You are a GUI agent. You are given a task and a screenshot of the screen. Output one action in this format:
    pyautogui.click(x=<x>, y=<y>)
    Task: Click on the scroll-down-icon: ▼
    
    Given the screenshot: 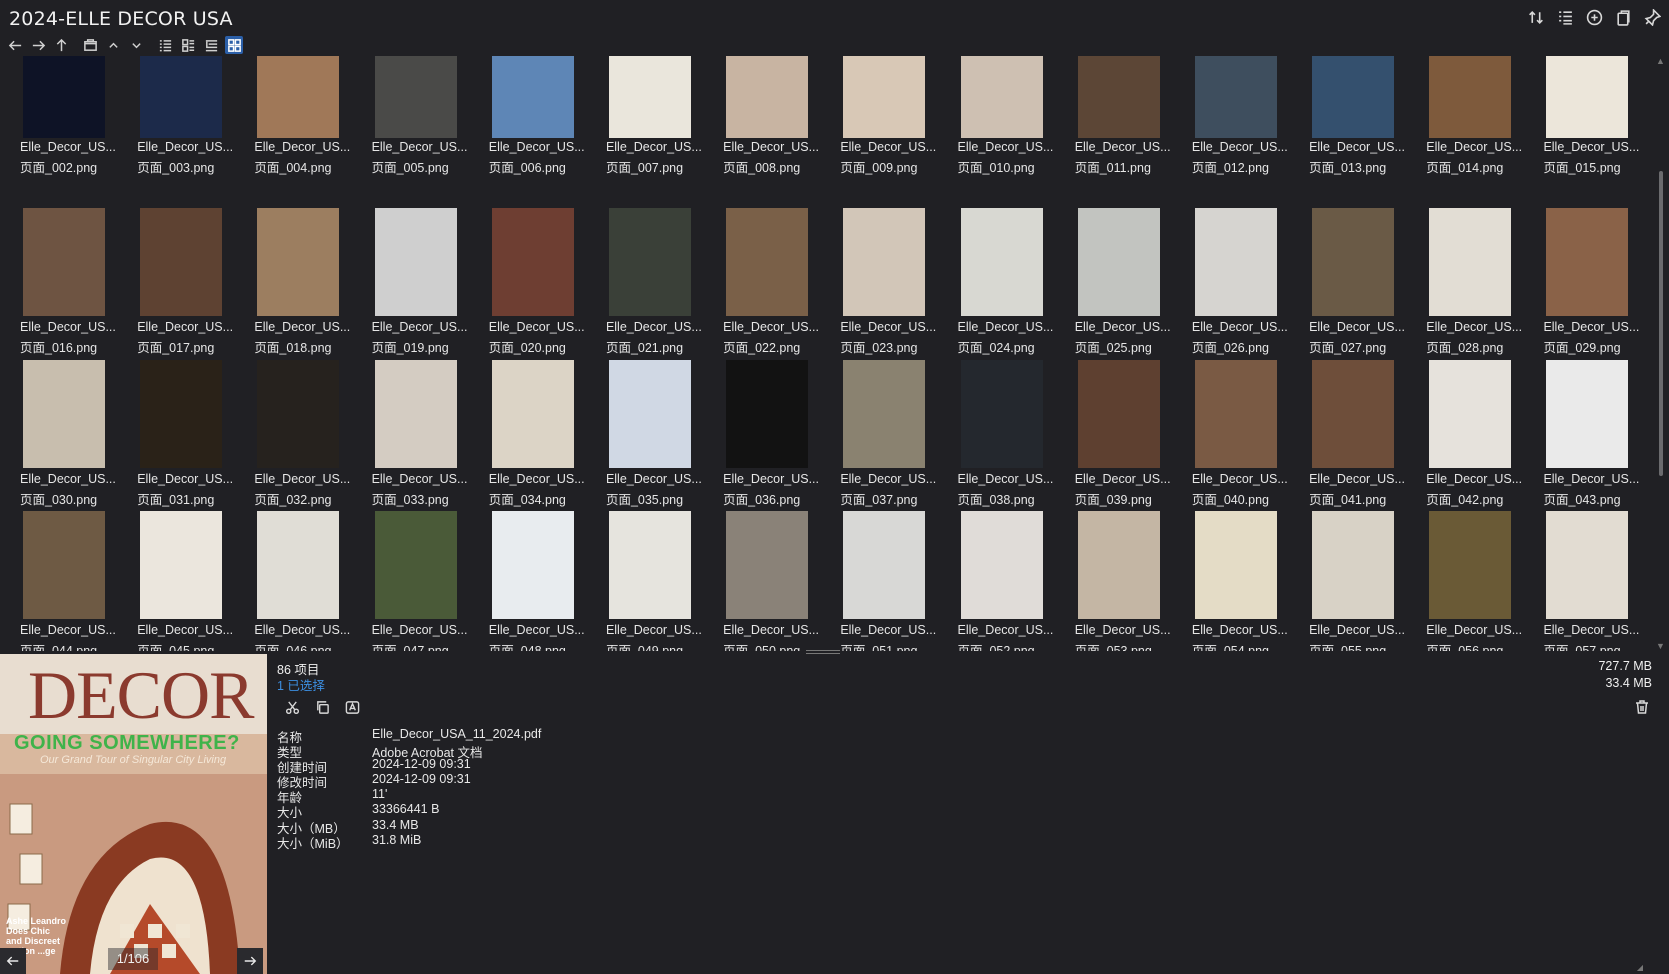 What is the action you would take?
    pyautogui.click(x=1660, y=646)
    